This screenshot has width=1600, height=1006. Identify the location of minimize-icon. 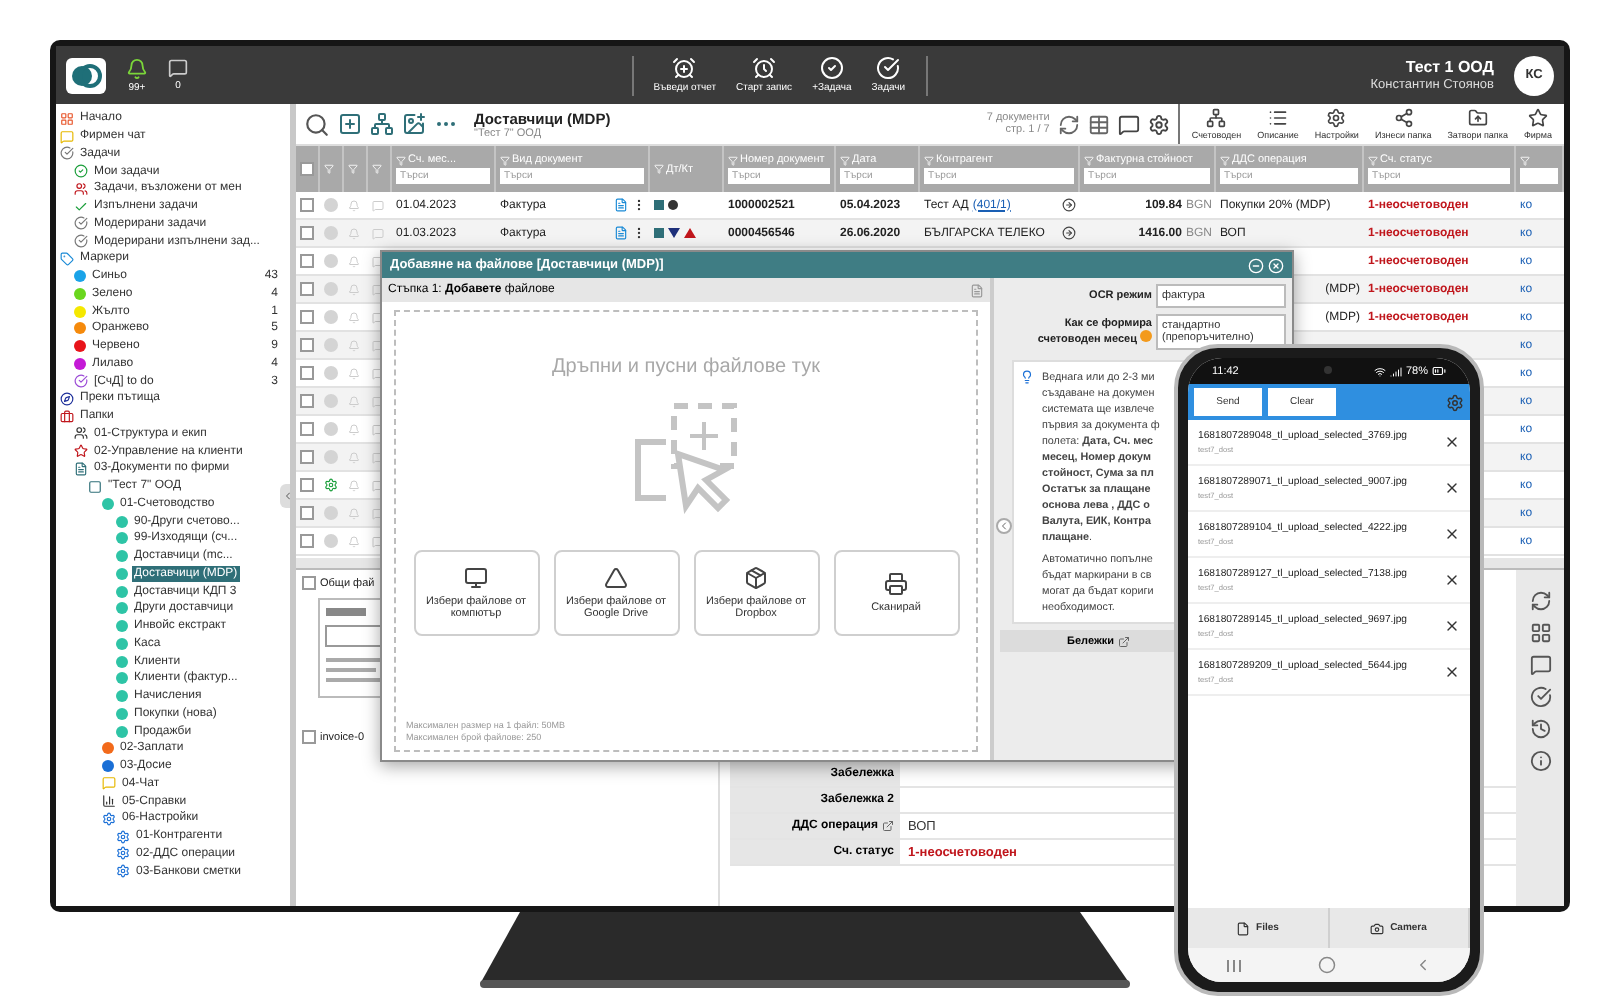
(1256, 265).